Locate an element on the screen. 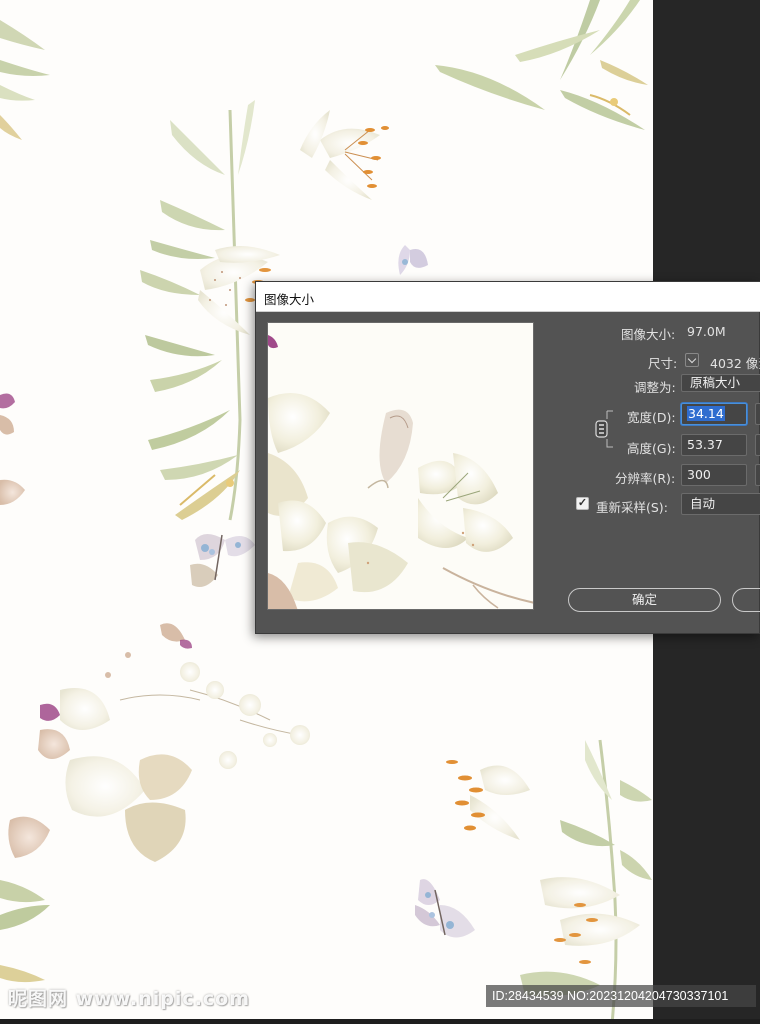 Image resolution: width=760 pixels, height=1024 pixels. width-label: 宽度(D): is located at coordinates (651, 417).